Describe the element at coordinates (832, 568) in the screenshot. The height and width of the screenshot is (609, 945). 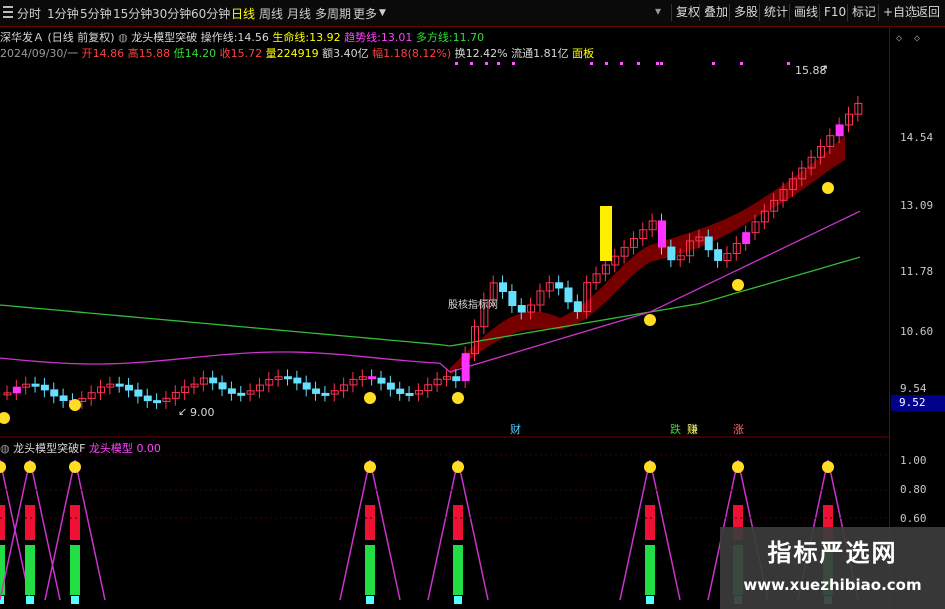
I see `site-watermark: 指标严选网 www.xuezhibiao.com` at that location.